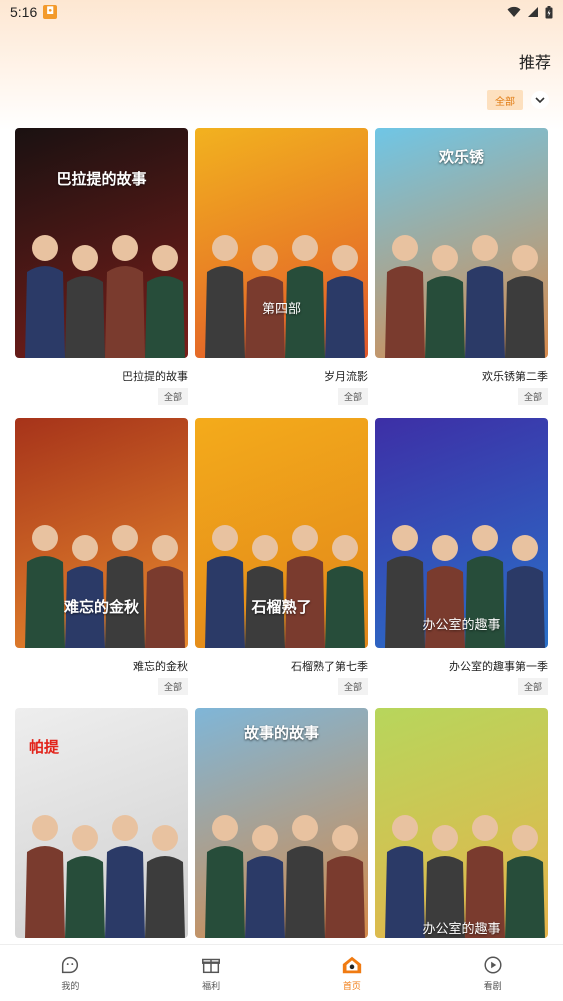 The height and width of the screenshot is (1001, 563). I want to click on poster-title: 石榴熟了, so click(281, 607).